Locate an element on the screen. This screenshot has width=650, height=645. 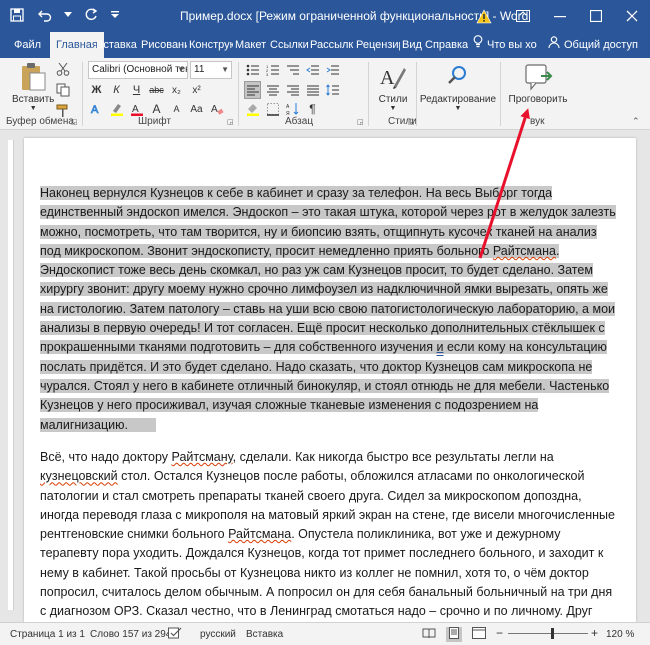
zoom-slider-thumb is located at coordinates (552, 633).